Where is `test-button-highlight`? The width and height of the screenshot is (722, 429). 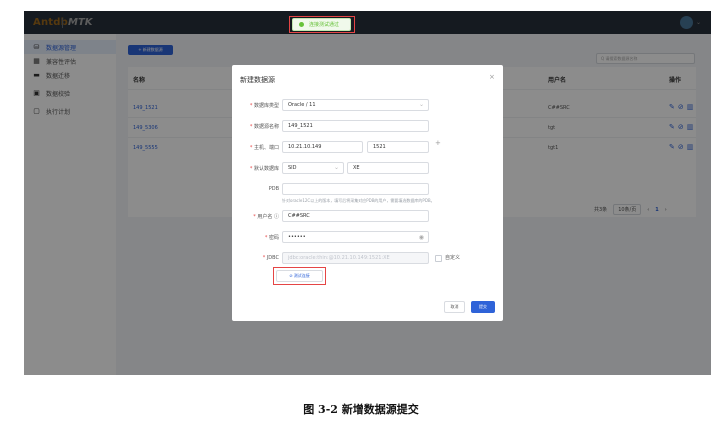 test-button-highlight is located at coordinates (299, 276).